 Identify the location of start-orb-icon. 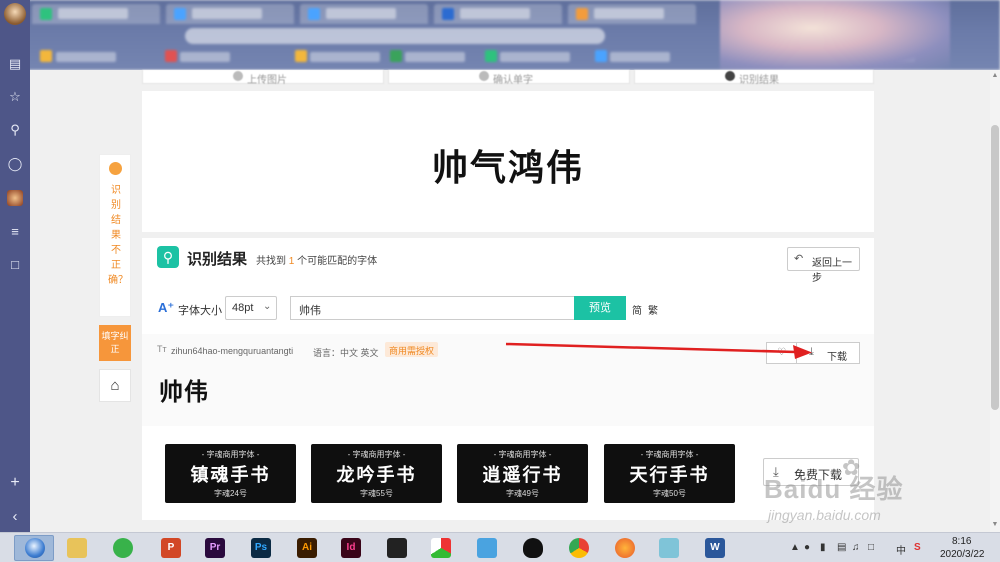
(34, 548).